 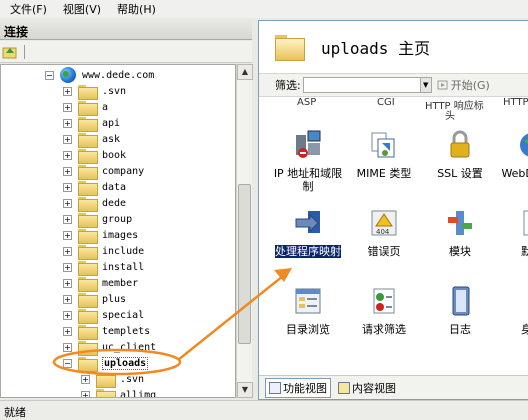 What do you see at coordinates (386, 102) in the screenshot?
I see `feature-label-cutoff: CGI` at bounding box center [386, 102].